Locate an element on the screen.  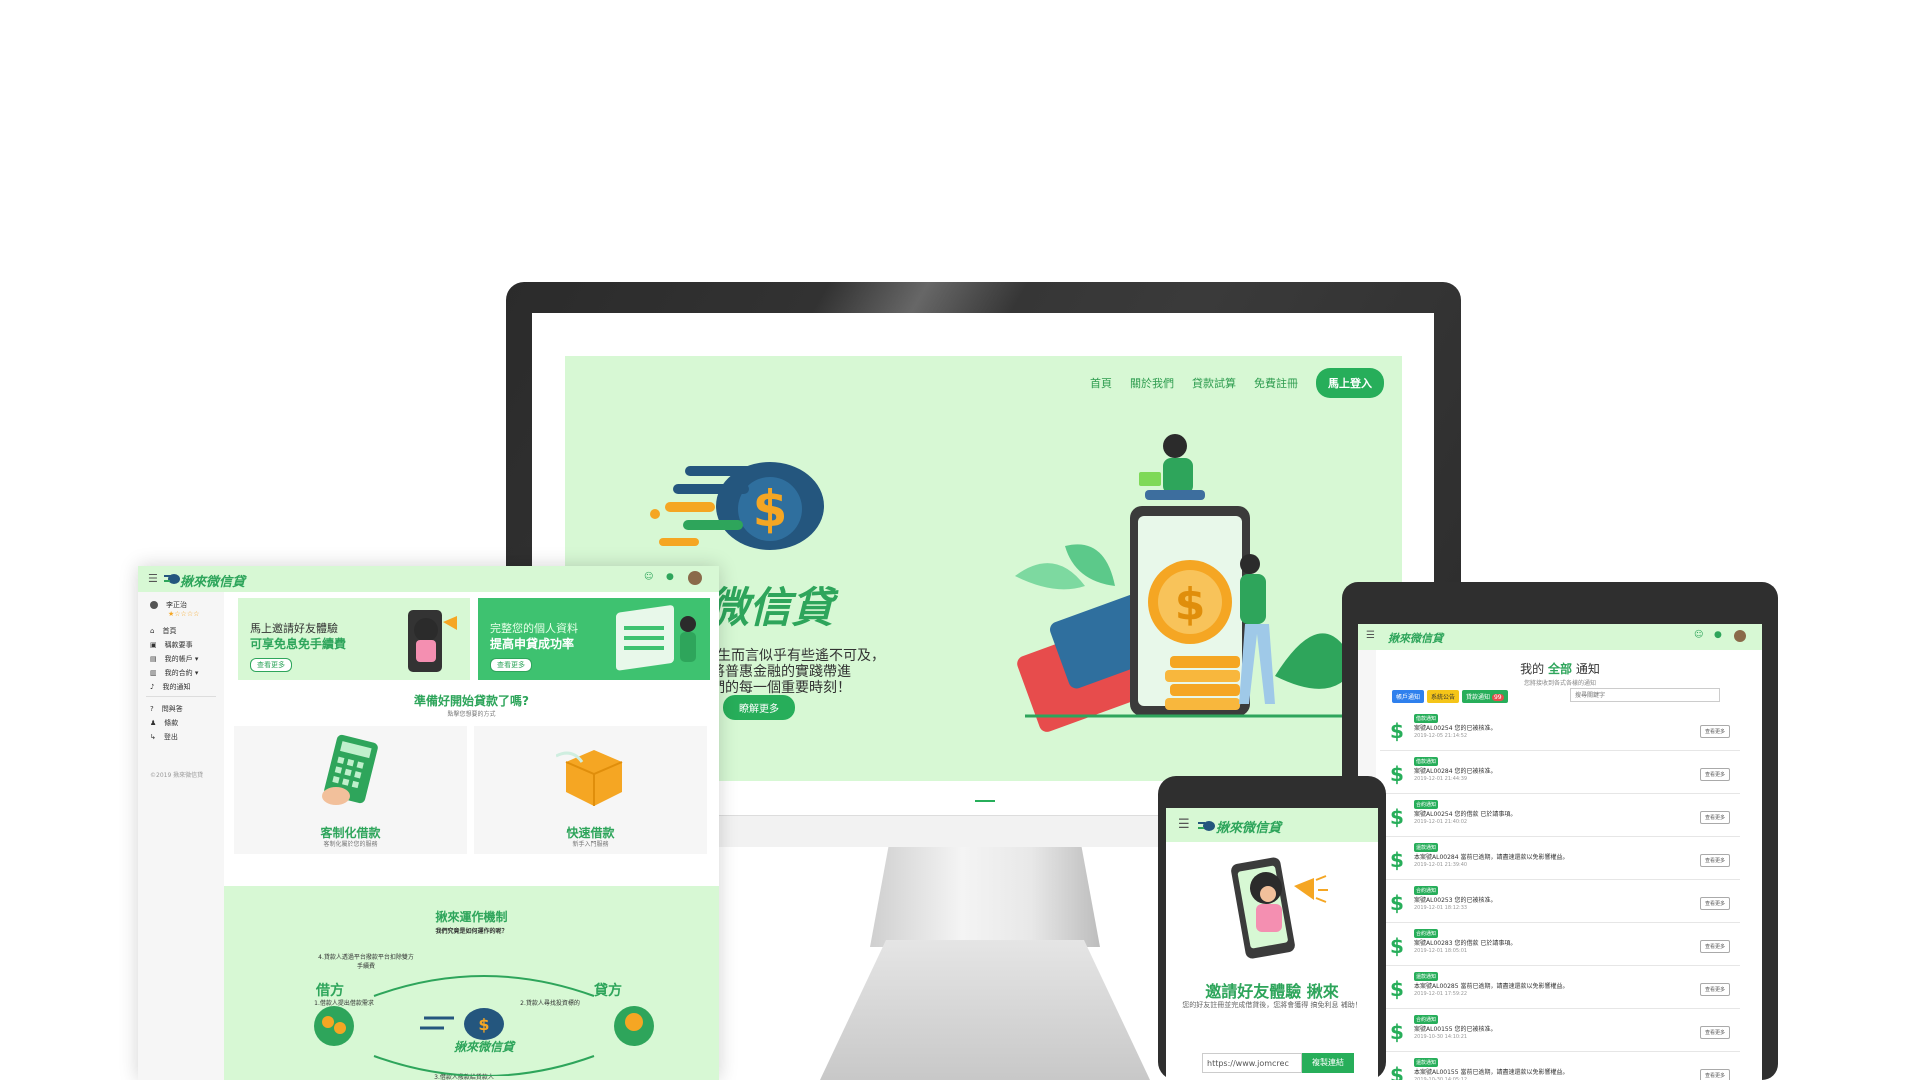
quick-loan-option: 快速借款 新手入門服務 is located at coordinates (590, 790).